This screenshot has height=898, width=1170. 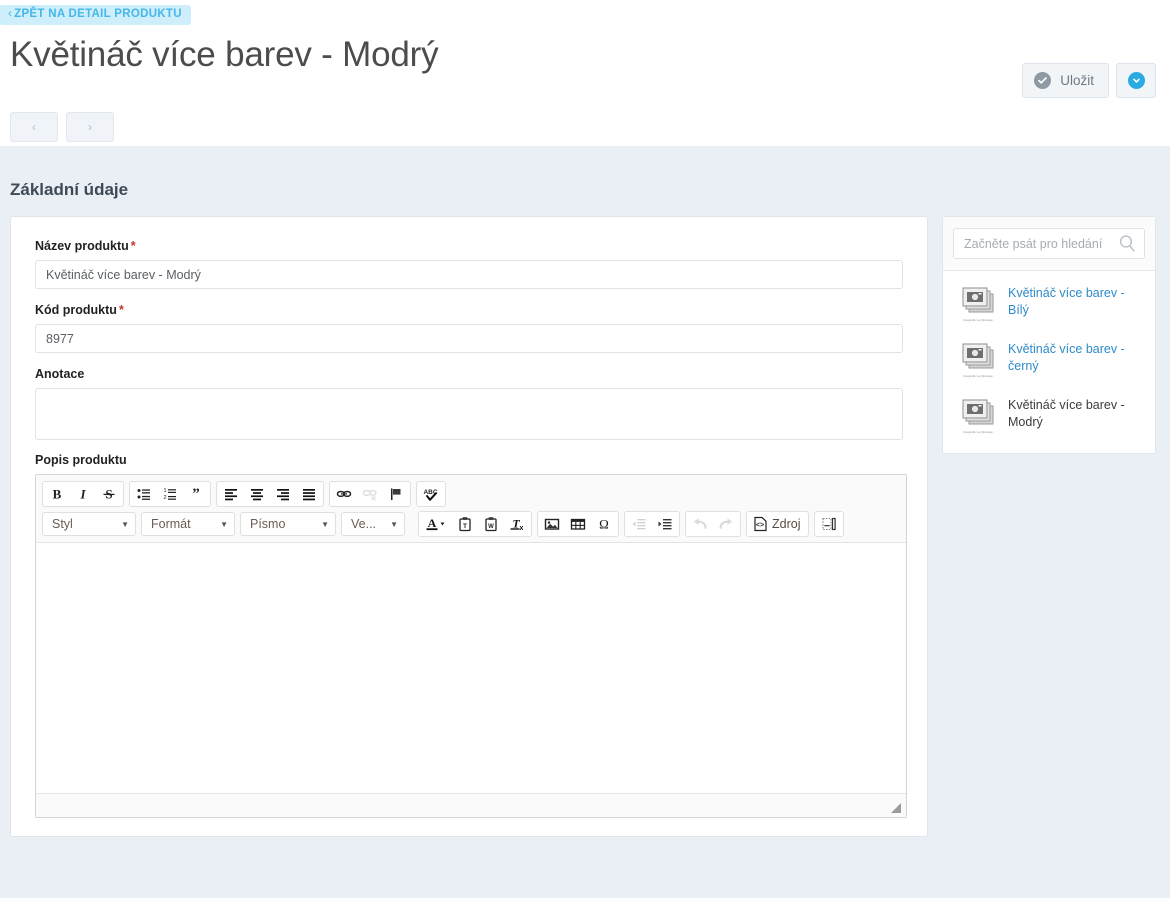 What do you see at coordinates (283, 494) in the screenshot?
I see `align-right-button` at bounding box center [283, 494].